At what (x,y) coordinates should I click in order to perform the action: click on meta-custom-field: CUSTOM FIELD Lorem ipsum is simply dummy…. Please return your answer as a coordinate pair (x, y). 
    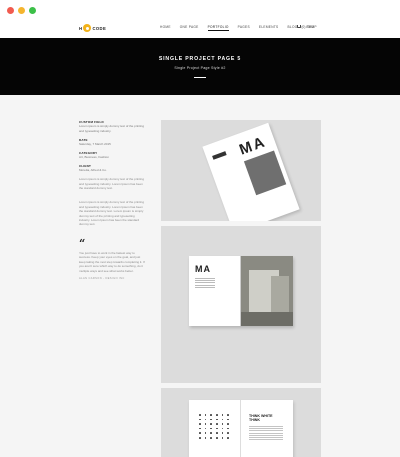
    Looking at the image, I should click on (112, 126).